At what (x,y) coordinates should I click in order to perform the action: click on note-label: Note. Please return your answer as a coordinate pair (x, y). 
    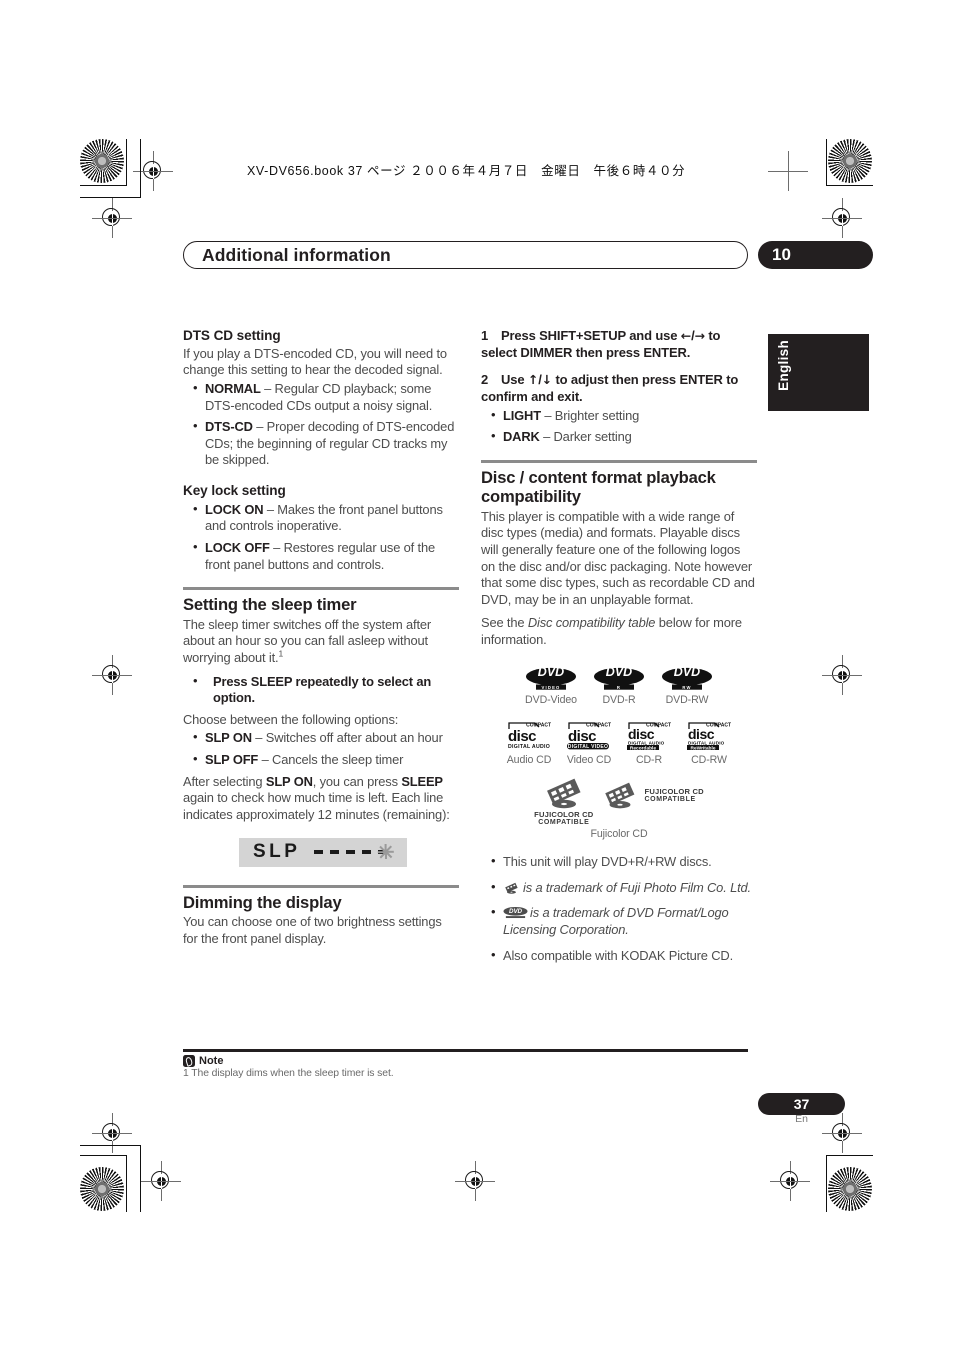
    Looking at the image, I should click on (211, 1061).